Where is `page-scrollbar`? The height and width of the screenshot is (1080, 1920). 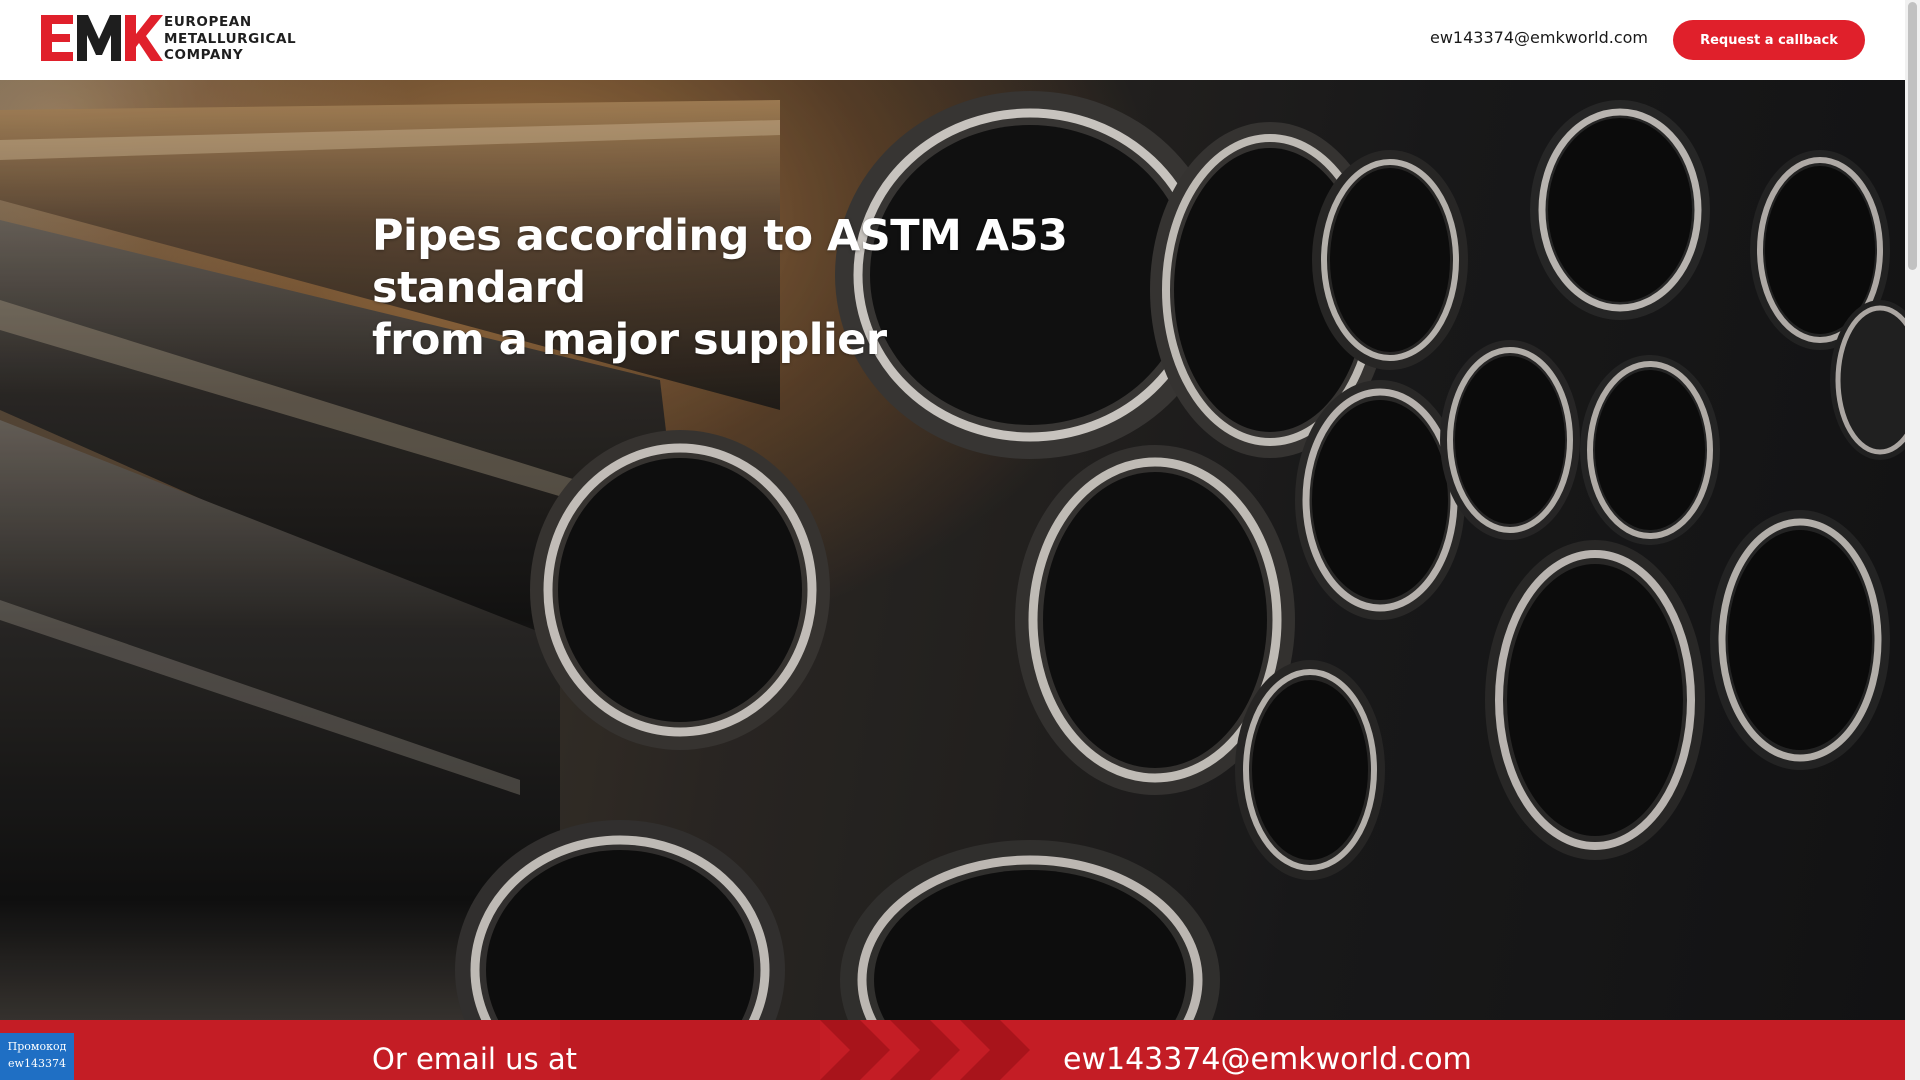 page-scrollbar is located at coordinates (1912, 540).